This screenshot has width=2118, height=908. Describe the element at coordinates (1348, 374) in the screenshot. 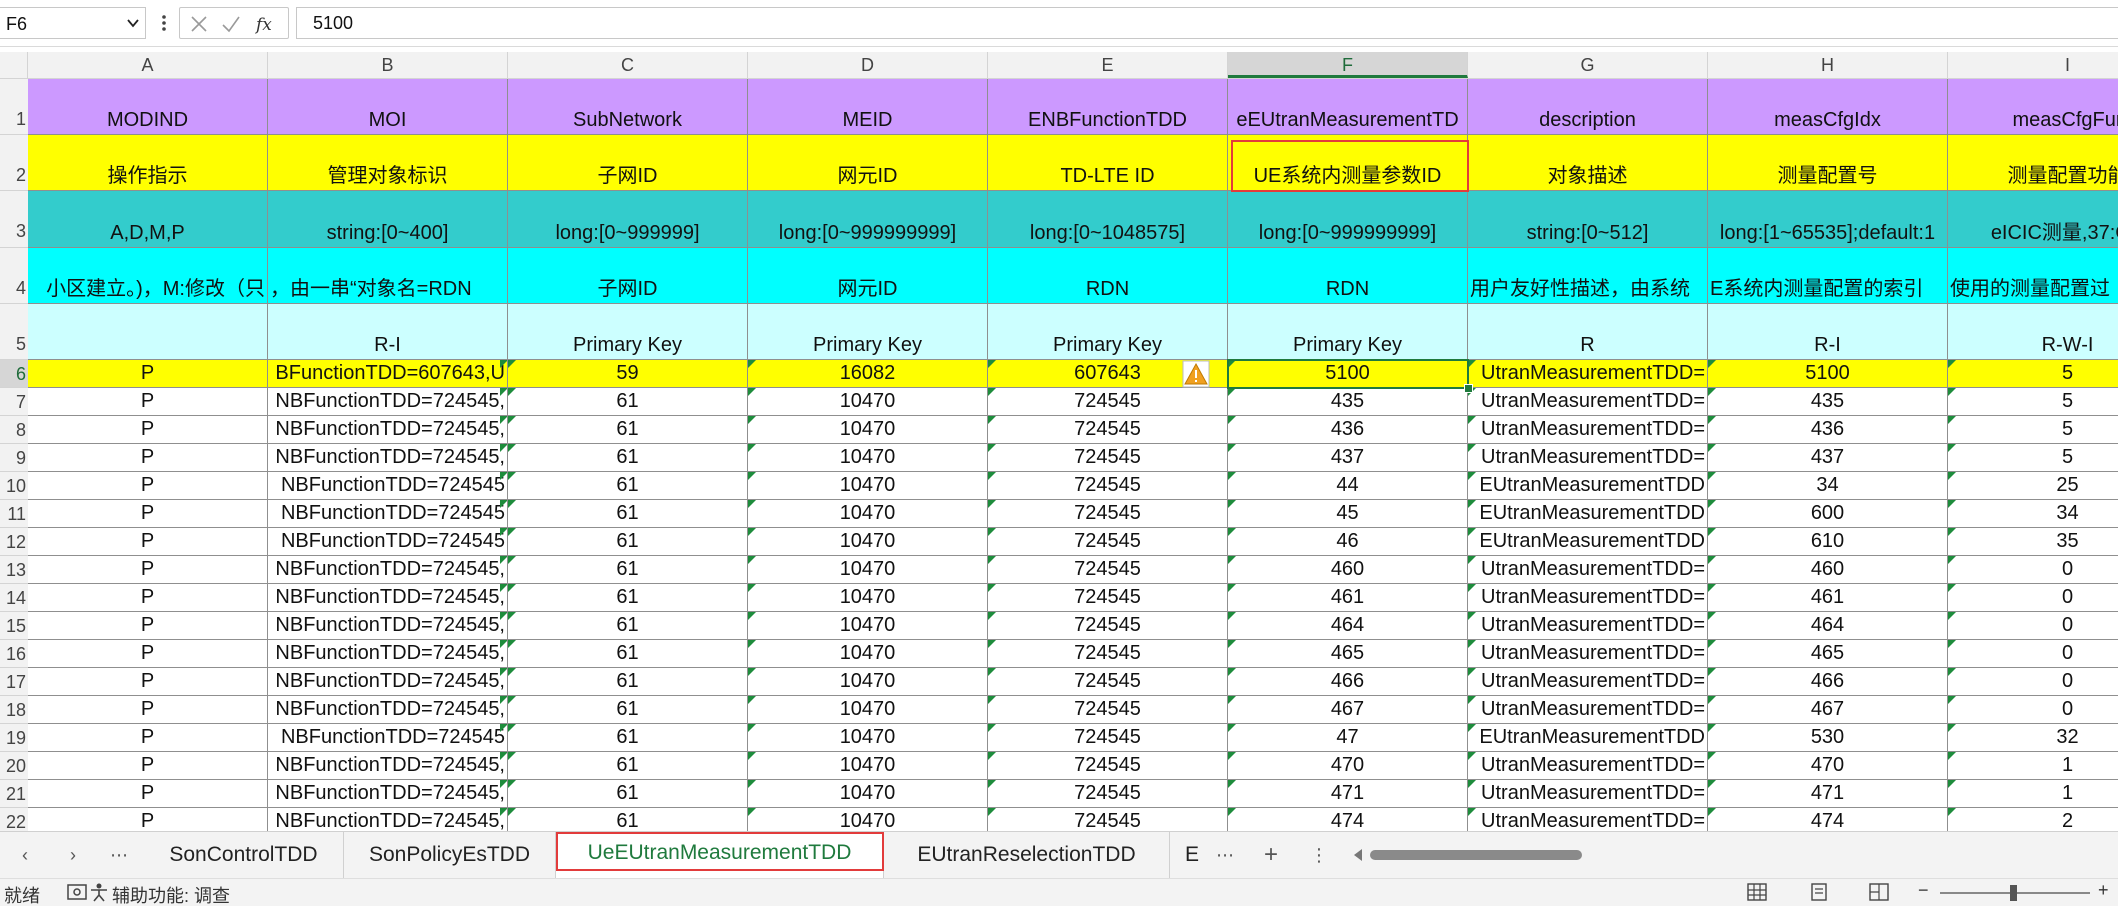

I see `cell-f6: 5100` at that location.